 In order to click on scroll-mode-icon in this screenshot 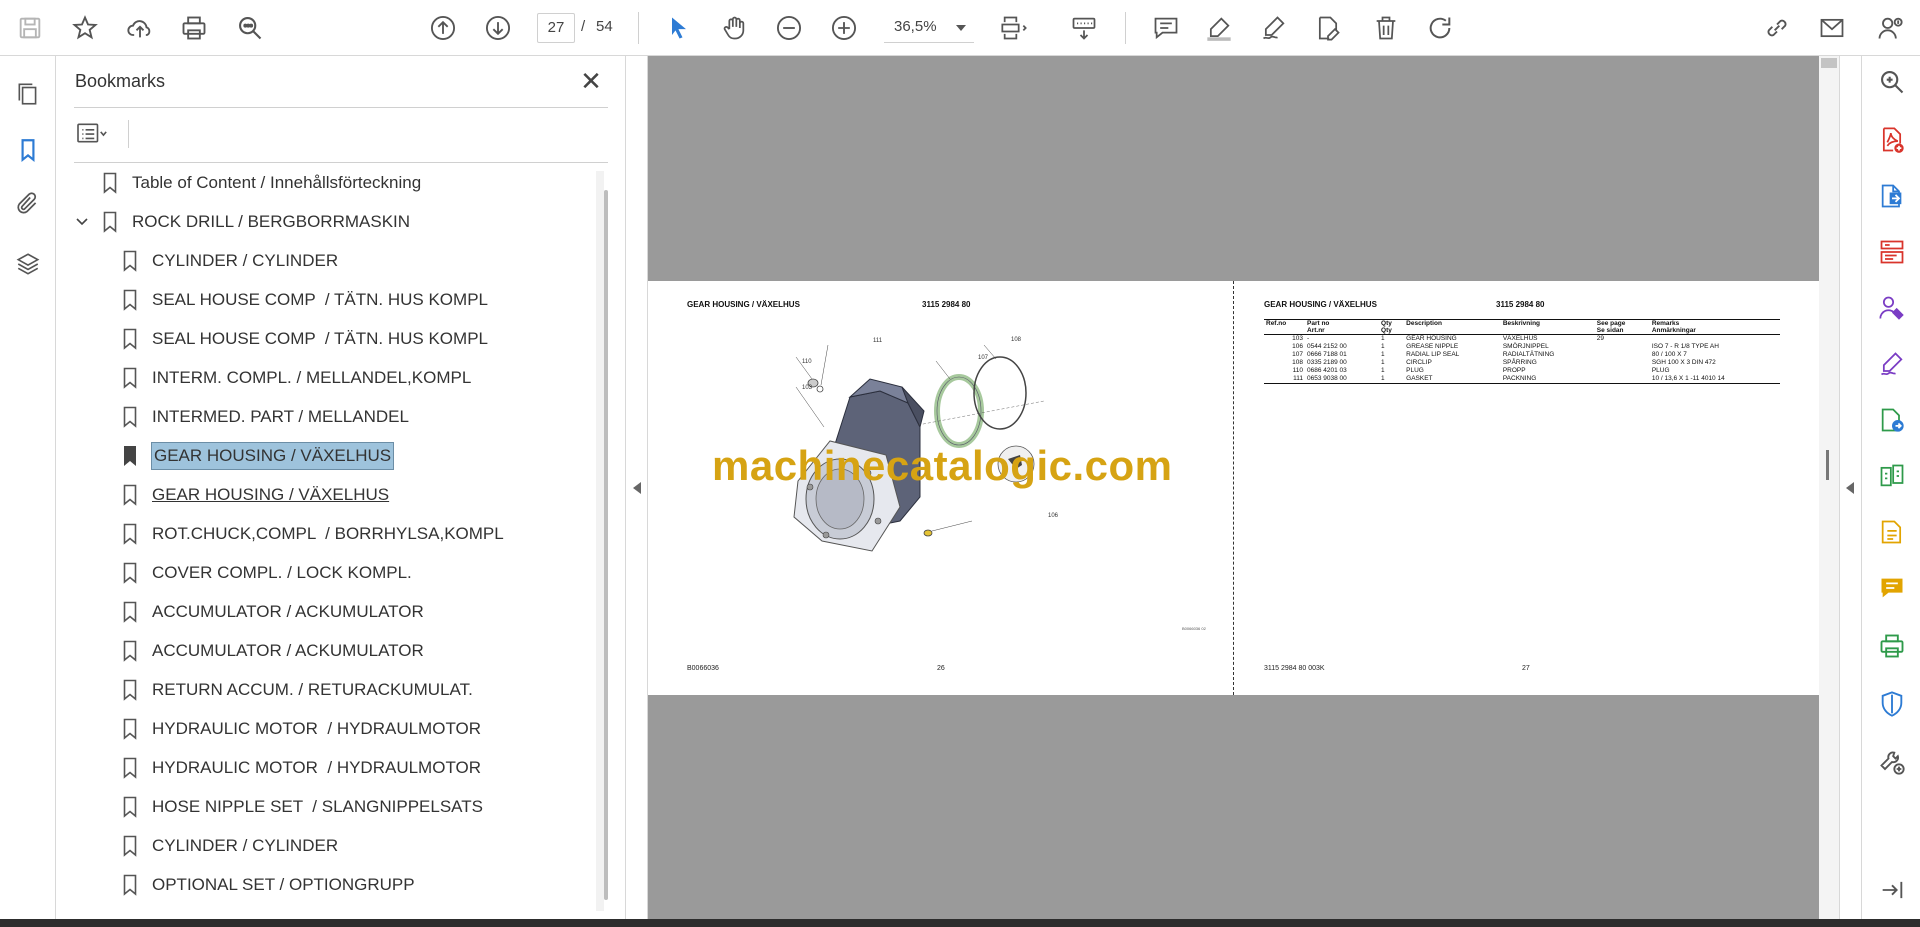, I will do `click(1084, 28)`.